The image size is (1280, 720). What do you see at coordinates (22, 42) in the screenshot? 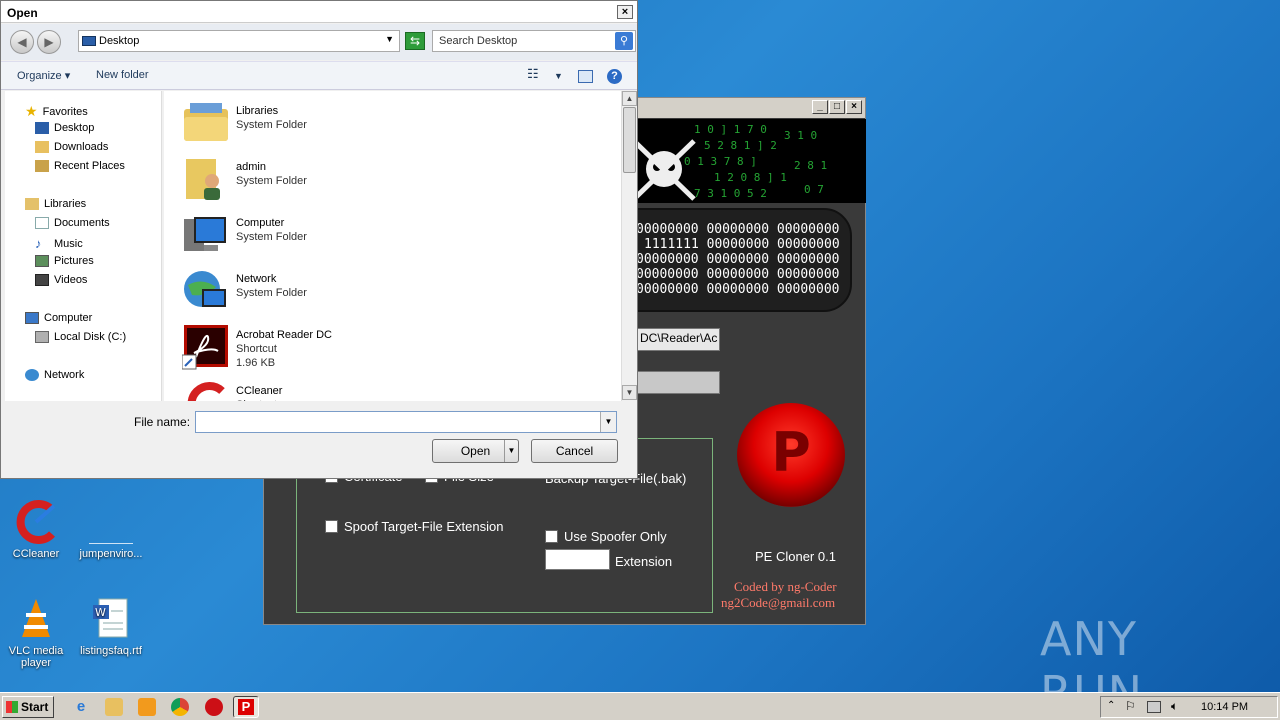
I see `back-button: ◀` at bounding box center [22, 42].